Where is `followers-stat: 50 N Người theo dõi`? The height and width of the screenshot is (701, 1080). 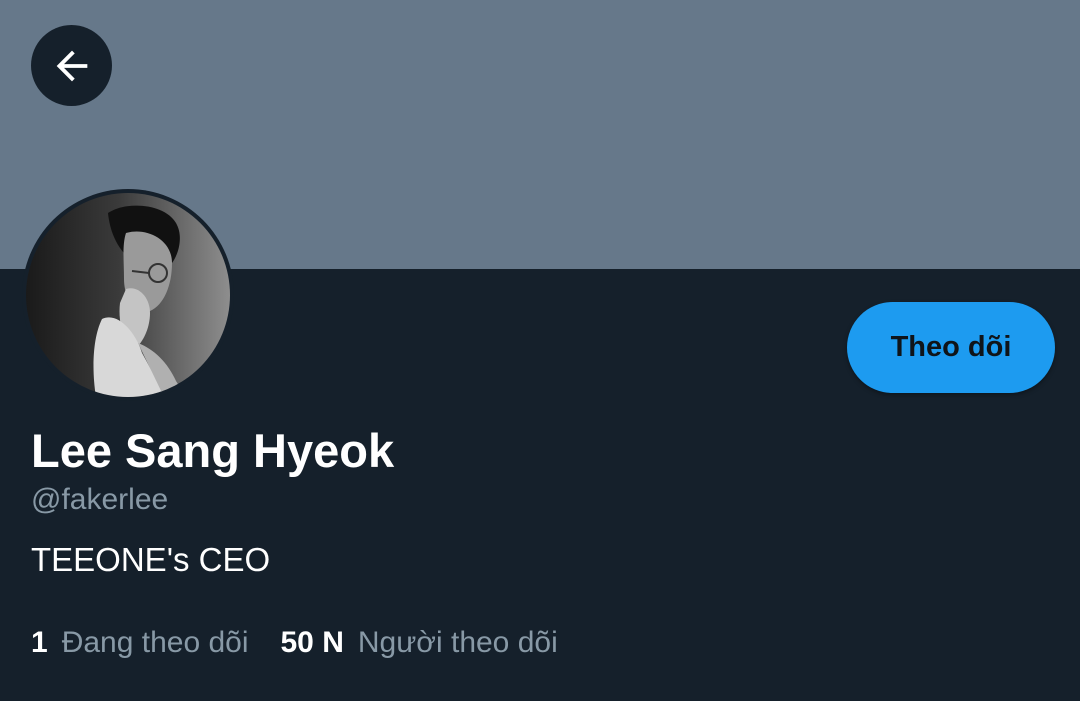
followers-stat: 50 N Người theo dõi is located at coordinates (419, 643).